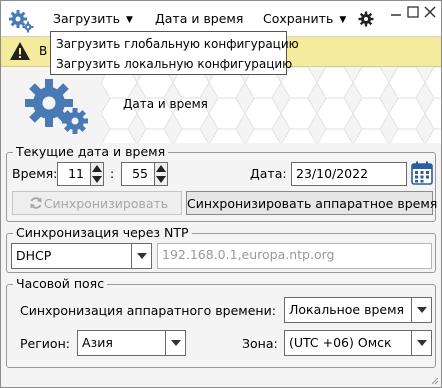  I want to click on time-label: Время:, so click(35, 173).